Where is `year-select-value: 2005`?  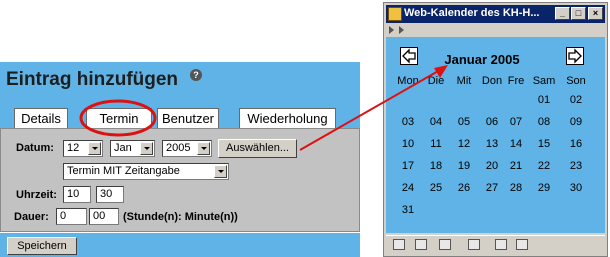 year-select-value: 2005 is located at coordinates (178, 148).